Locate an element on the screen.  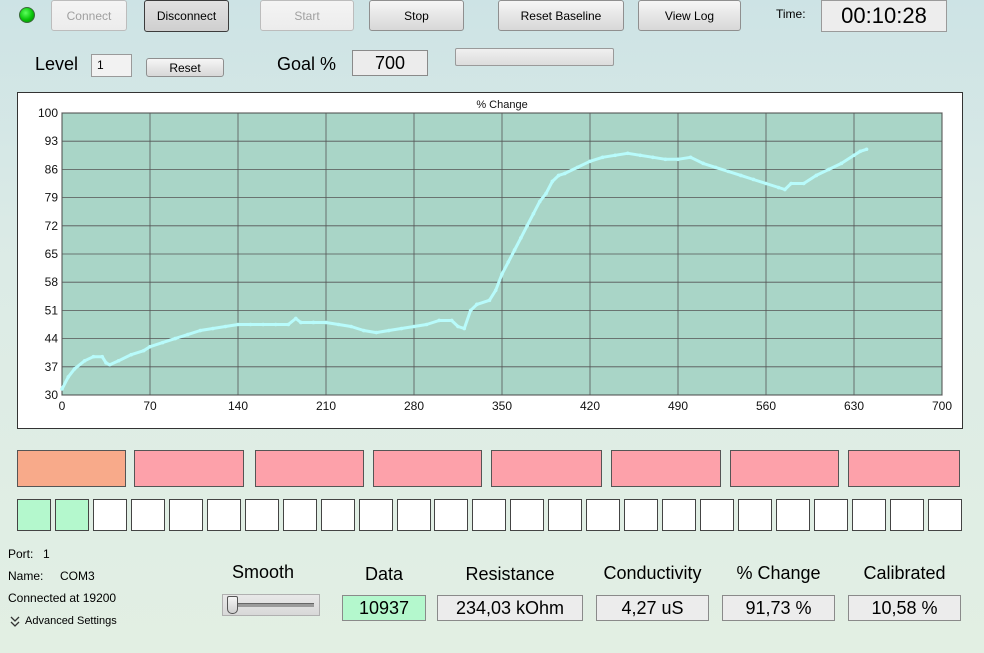
x-tick-label: 490 is located at coordinates (678, 406).